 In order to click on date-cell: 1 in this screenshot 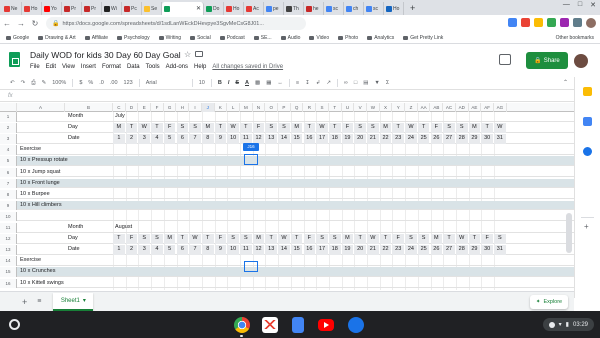, I will do `click(119, 139)`.